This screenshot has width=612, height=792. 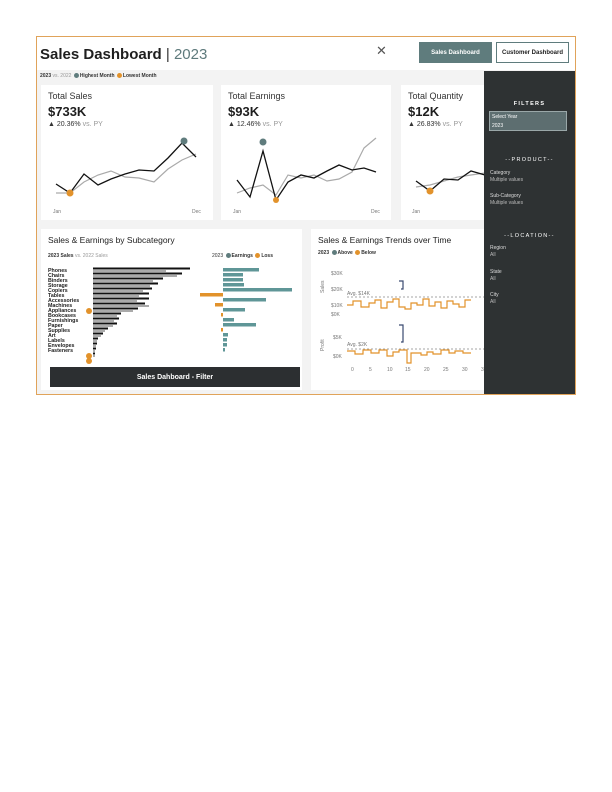 I want to click on legend-vs-year: vs. 2022, so click(x=62, y=76).